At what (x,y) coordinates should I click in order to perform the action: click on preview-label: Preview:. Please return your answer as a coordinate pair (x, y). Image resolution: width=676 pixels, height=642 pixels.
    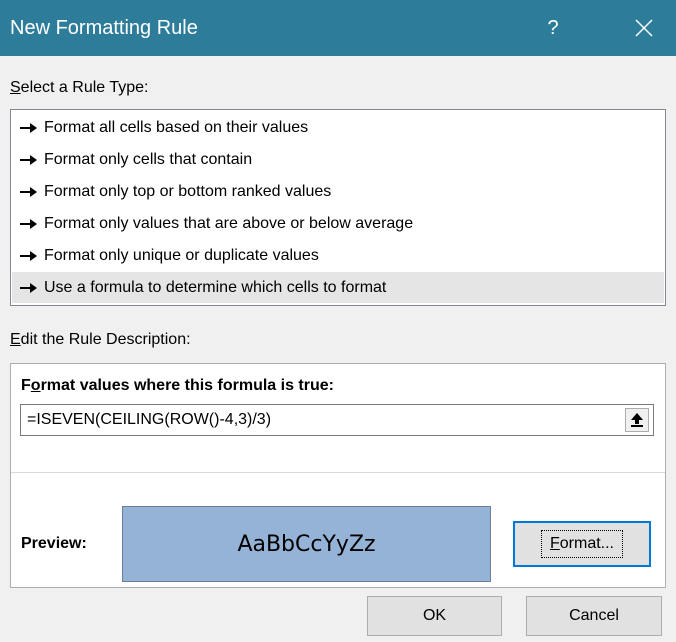
    Looking at the image, I should click on (54, 543).